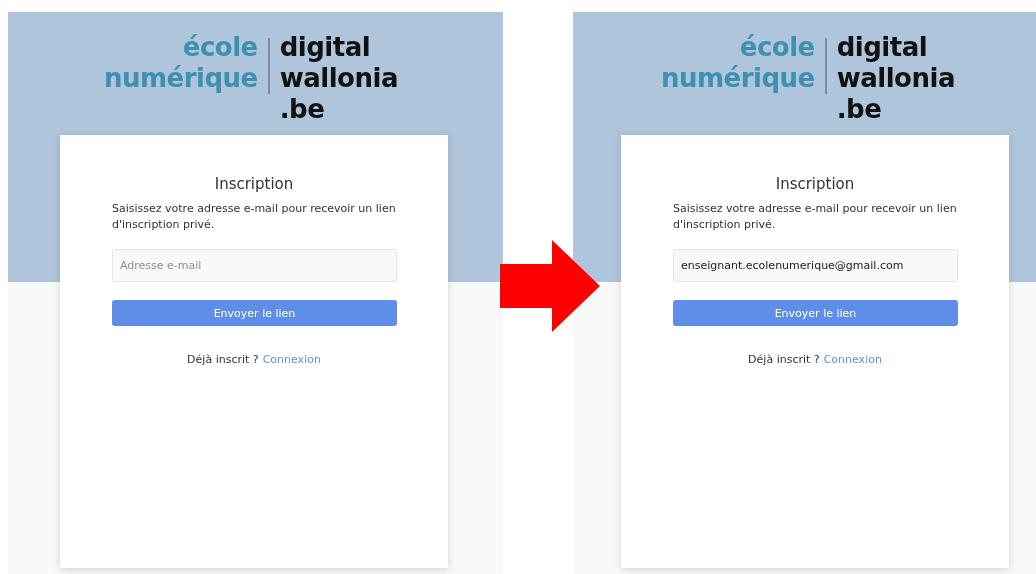 The width and height of the screenshot is (1036, 574). Describe the element at coordinates (254, 265) in the screenshot. I see `email-field: Adresse e-mail` at that location.